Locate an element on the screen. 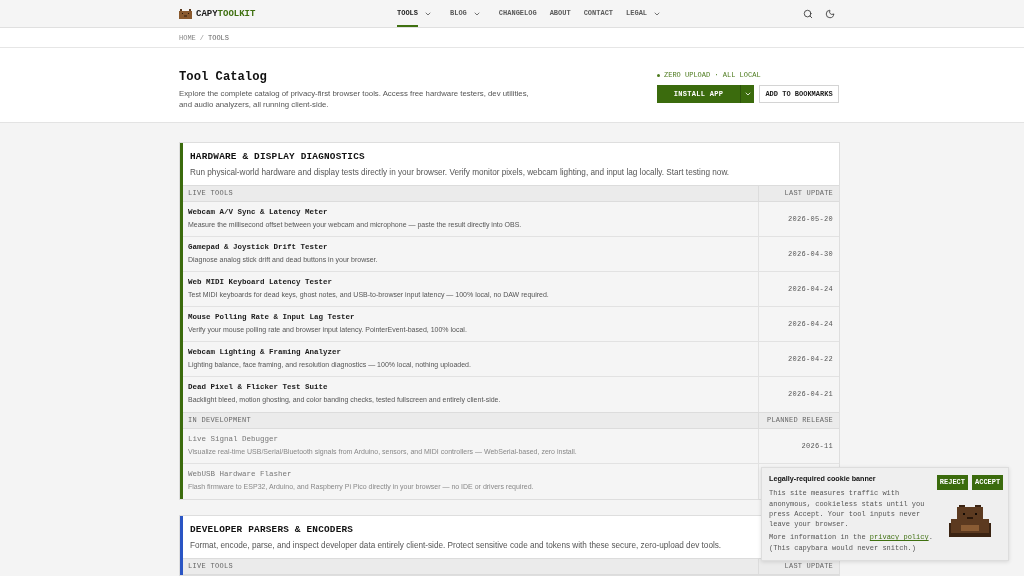 Image resolution: width=1024 pixels, height=576 pixels. search-icon is located at coordinates (808, 13).